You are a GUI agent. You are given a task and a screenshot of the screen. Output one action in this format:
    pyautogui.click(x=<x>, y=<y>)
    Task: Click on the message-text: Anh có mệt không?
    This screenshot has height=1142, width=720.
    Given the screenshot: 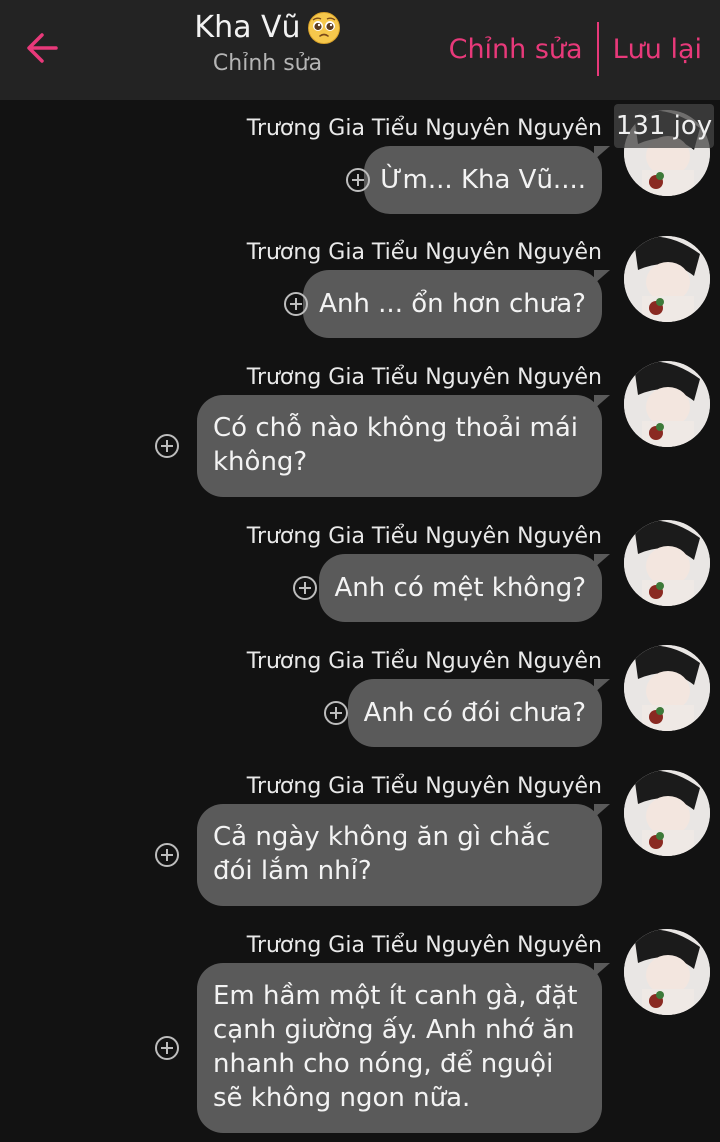 What is the action you would take?
    pyautogui.click(x=460, y=588)
    